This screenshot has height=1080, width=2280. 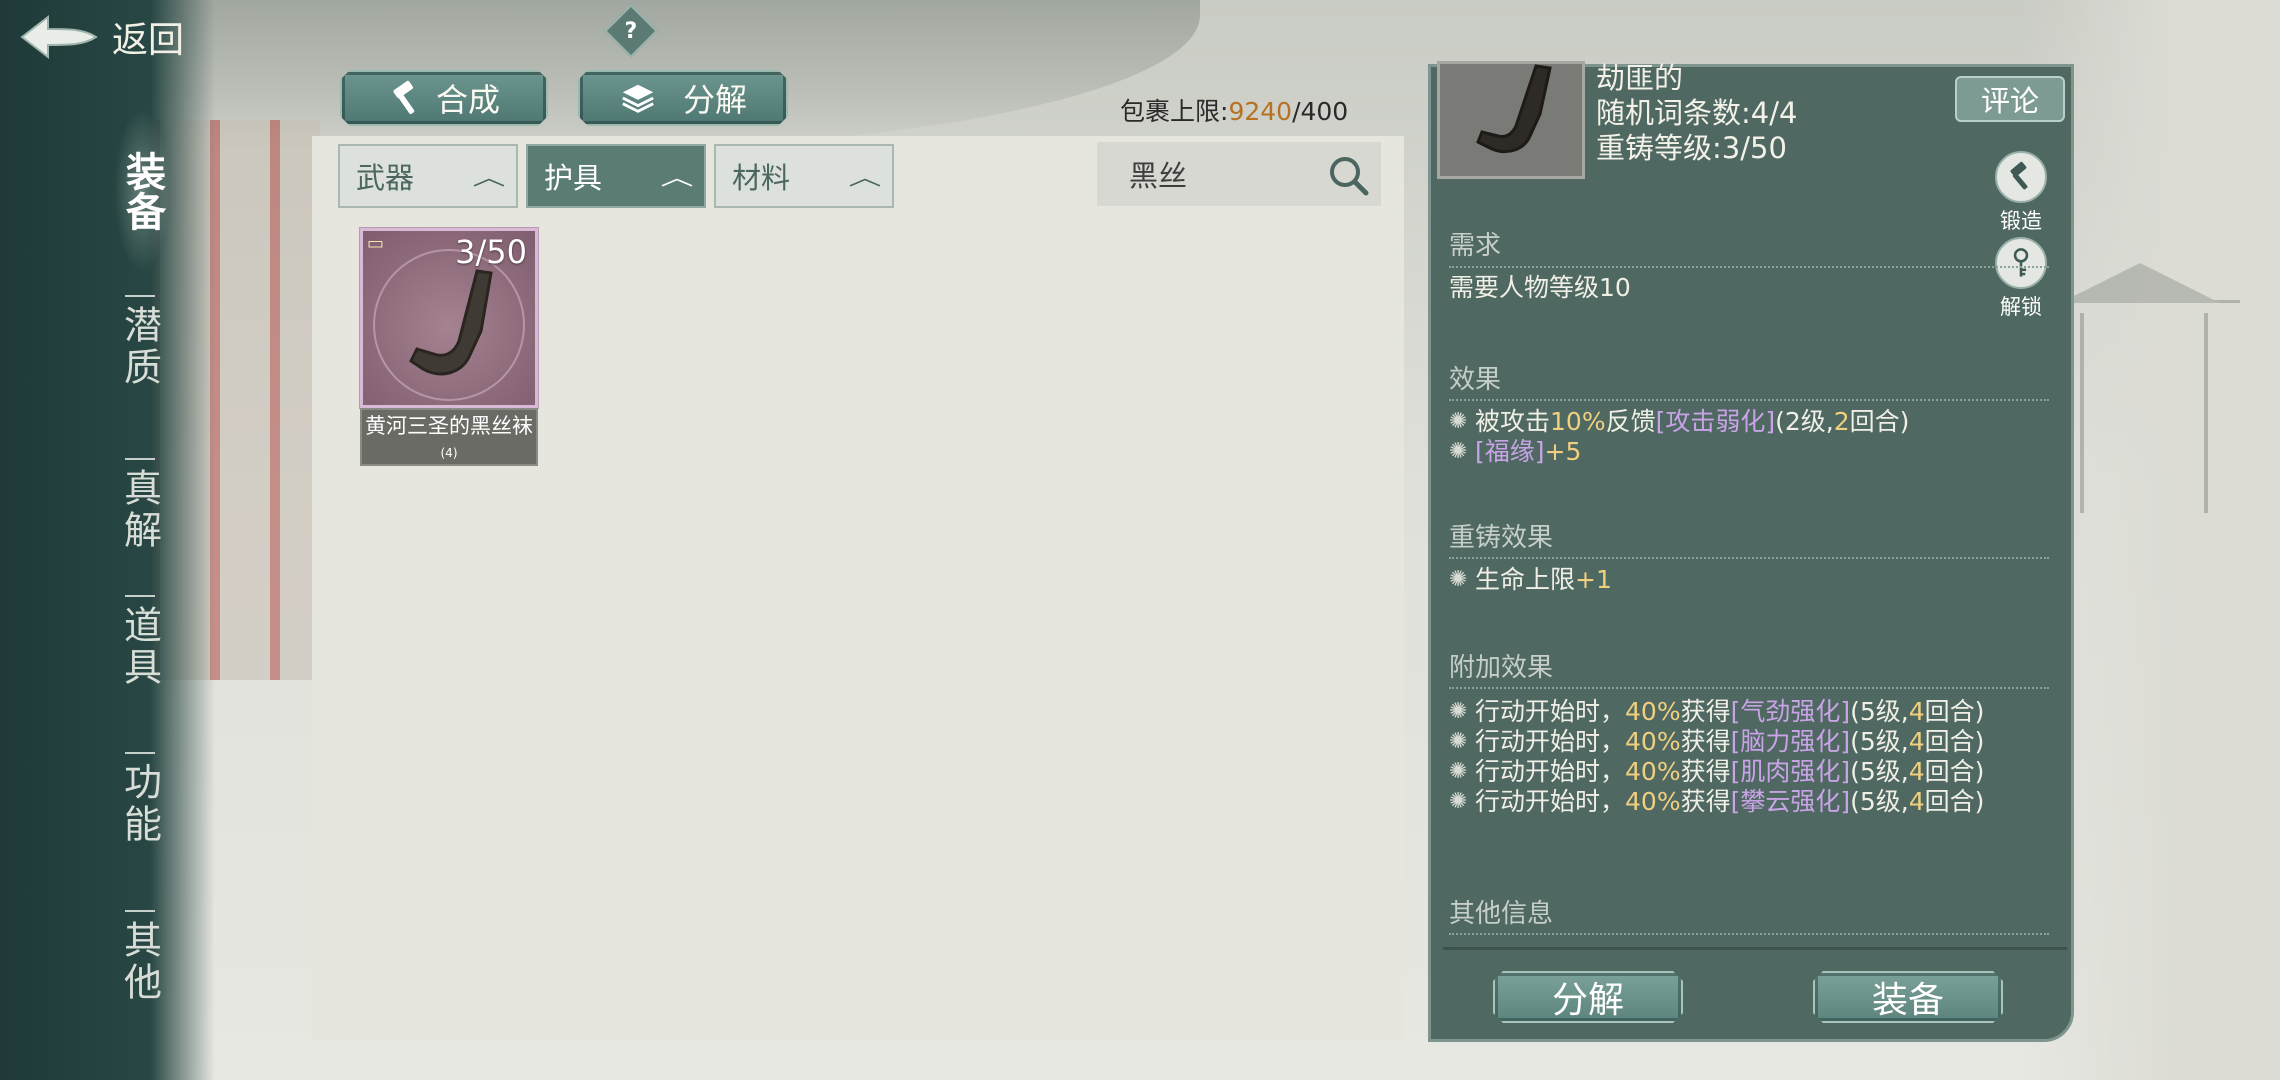 What do you see at coordinates (1790, 801) in the screenshot?
I see `effect-text: [攀云强化]` at bounding box center [1790, 801].